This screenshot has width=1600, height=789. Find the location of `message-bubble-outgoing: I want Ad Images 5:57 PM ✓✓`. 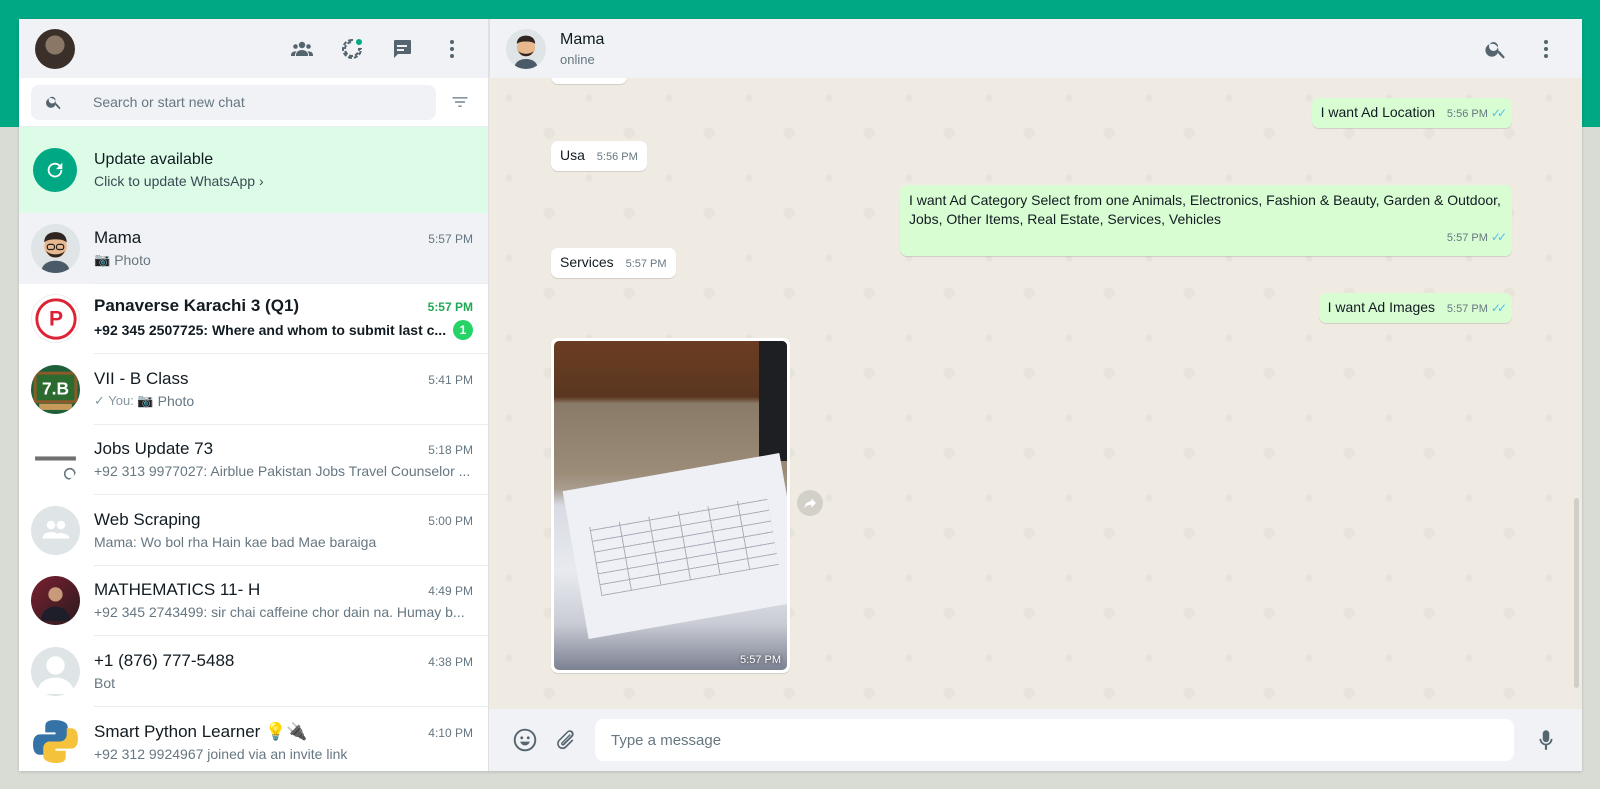

message-bubble-outgoing: I want Ad Images 5:57 PM ✓✓ is located at coordinates (1415, 308).